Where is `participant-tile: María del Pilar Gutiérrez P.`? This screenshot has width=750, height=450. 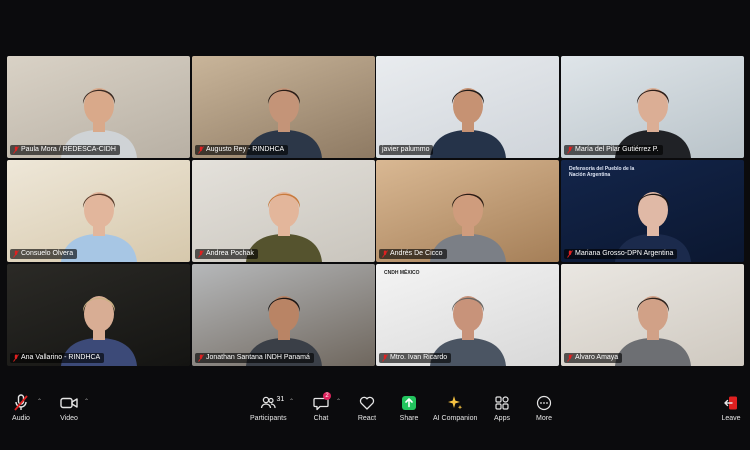
participant-tile: María del Pilar Gutiérrez P. is located at coordinates (652, 107).